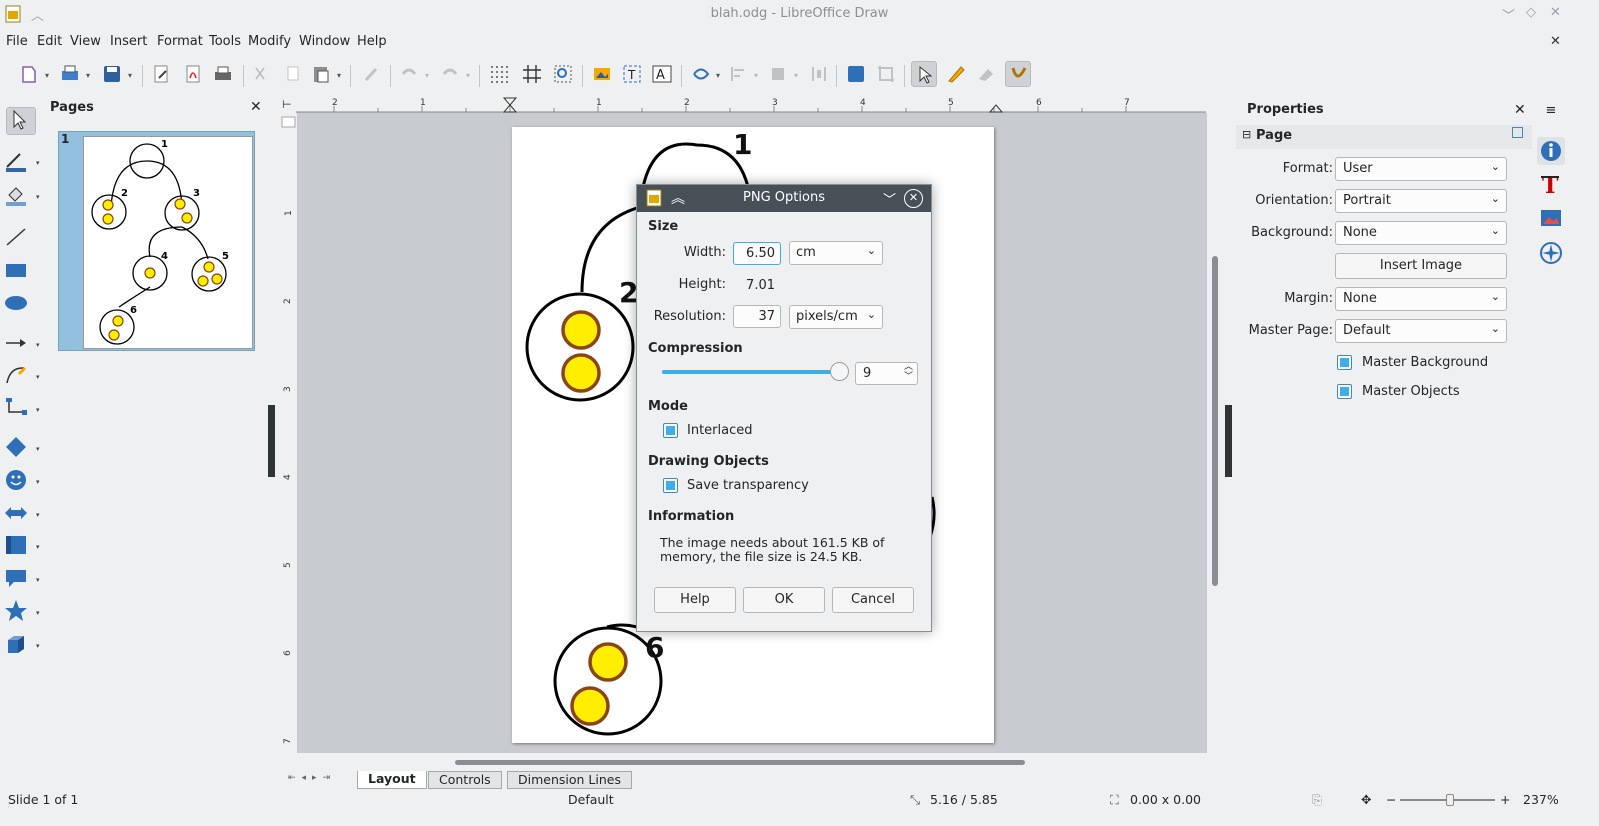 Image resolution: width=1599 pixels, height=826 pixels. Describe the element at coordinates (632, 74) in the screenshot. I see `insert-textbox-icon: T` at that location.